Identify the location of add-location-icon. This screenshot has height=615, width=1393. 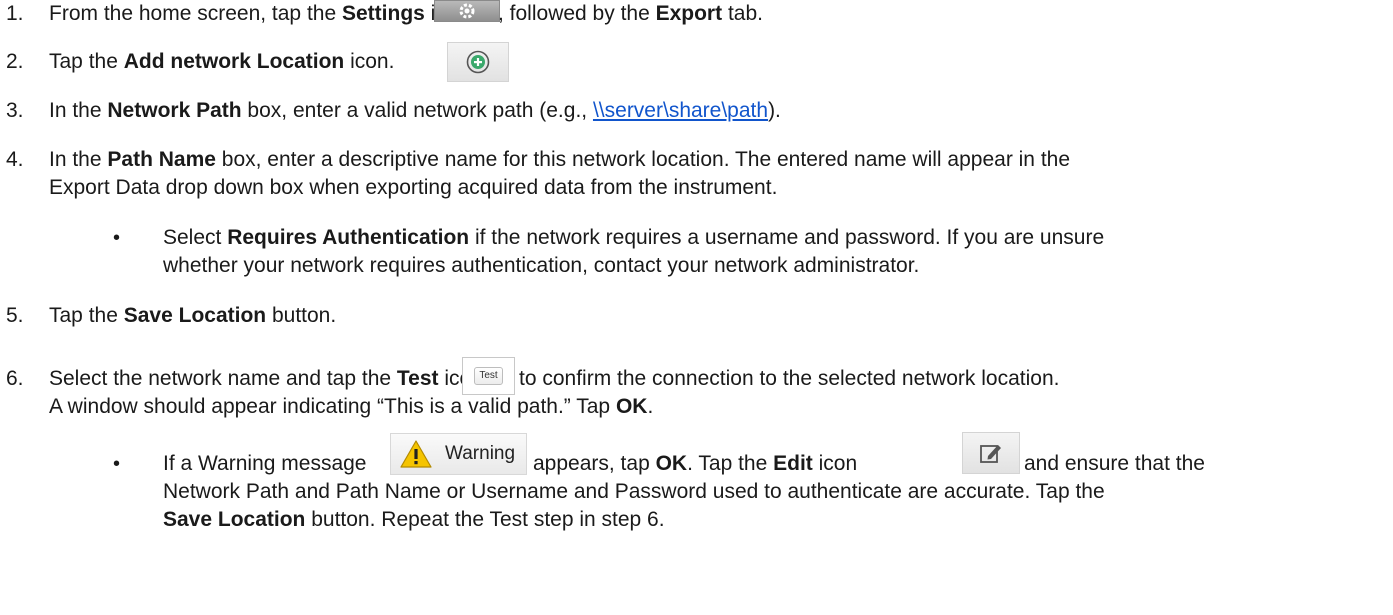
(478, 62).